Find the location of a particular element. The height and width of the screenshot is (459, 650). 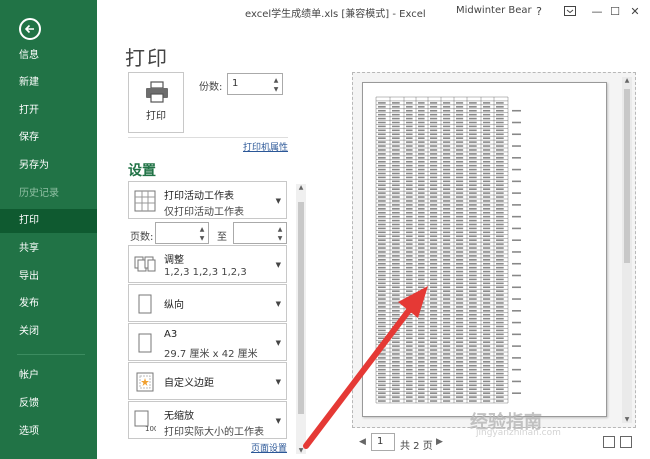

sidebar-item-export: 导出 is located at coordinates (48, 277).